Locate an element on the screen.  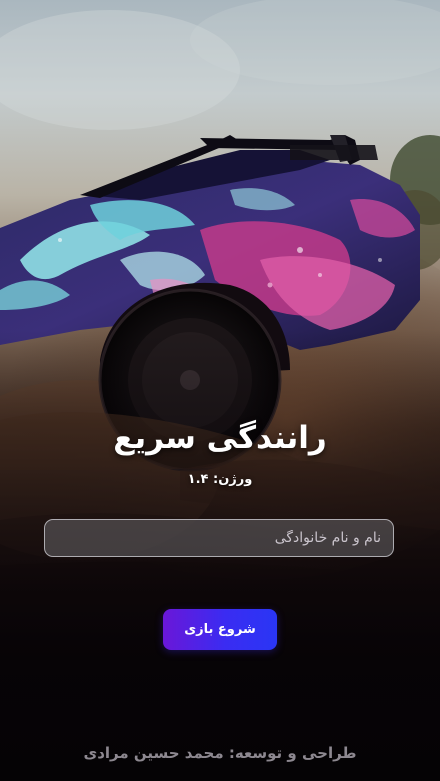
version-label: ورژن: ۱.۴ is located at coordinates (220, 479).